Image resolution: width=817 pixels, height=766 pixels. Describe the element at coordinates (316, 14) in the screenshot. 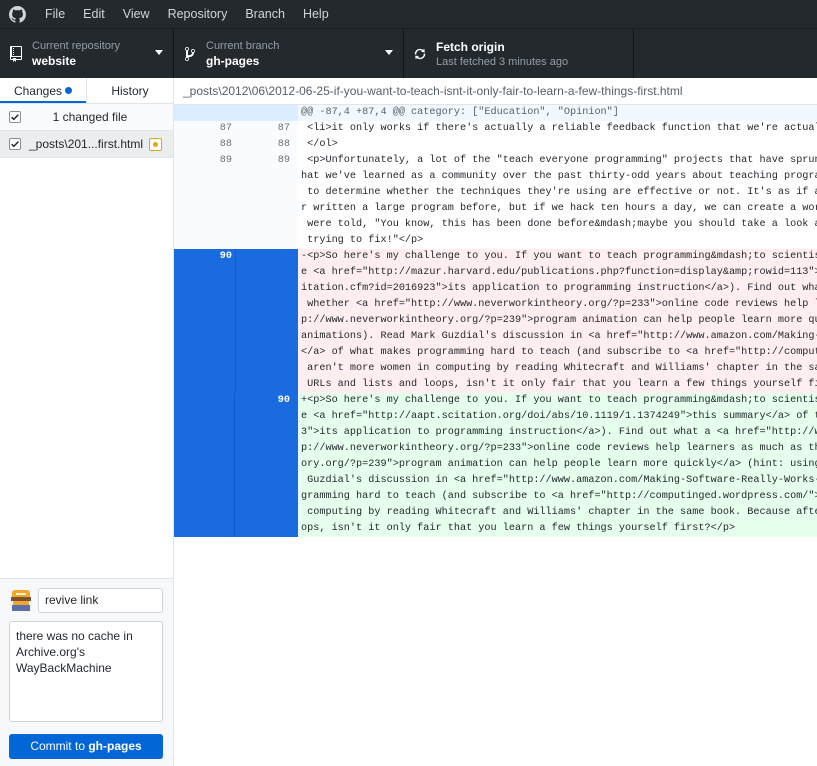

I see `menu-help: Help` at that location.